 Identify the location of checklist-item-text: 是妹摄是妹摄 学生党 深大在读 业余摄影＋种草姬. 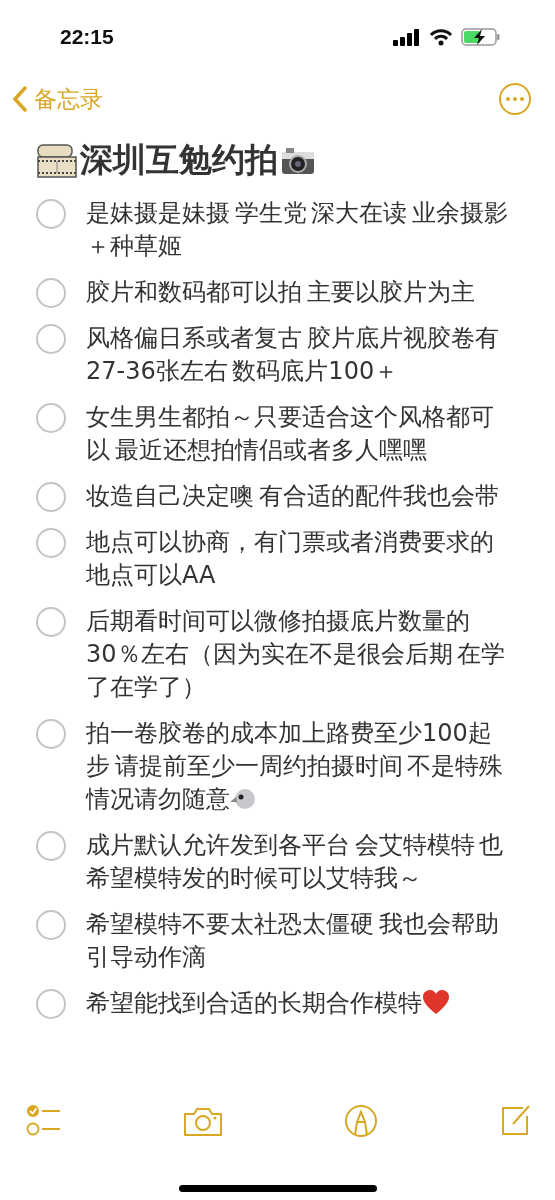
(297, 230).